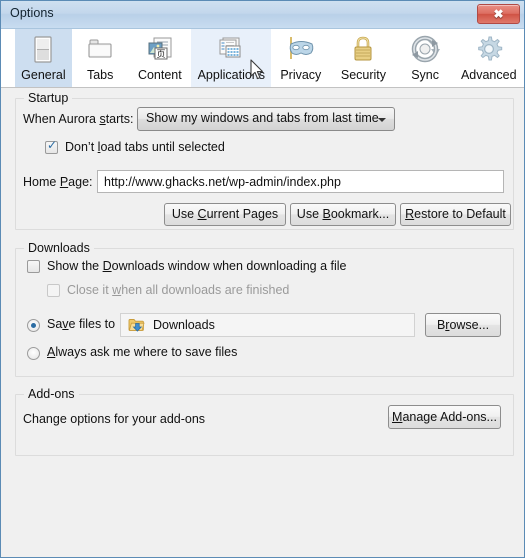 The image size is (525, 558). Describe the element at coordinates (43, 50) in the screenshot. I see `window-page-icon` at that location.